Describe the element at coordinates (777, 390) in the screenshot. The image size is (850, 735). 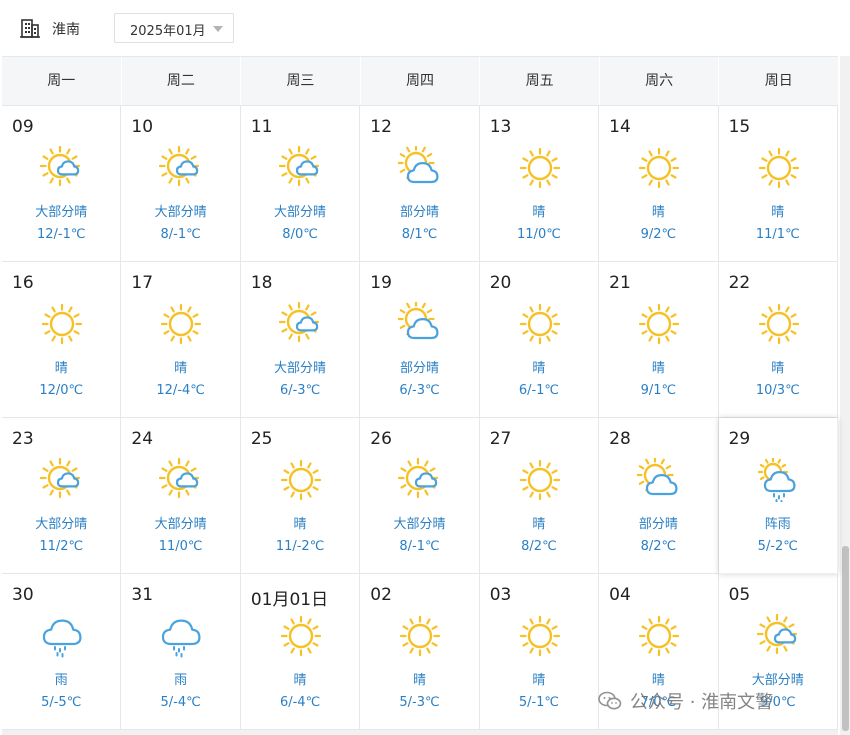
I see `day-temperature: 10/3℃` at that location.